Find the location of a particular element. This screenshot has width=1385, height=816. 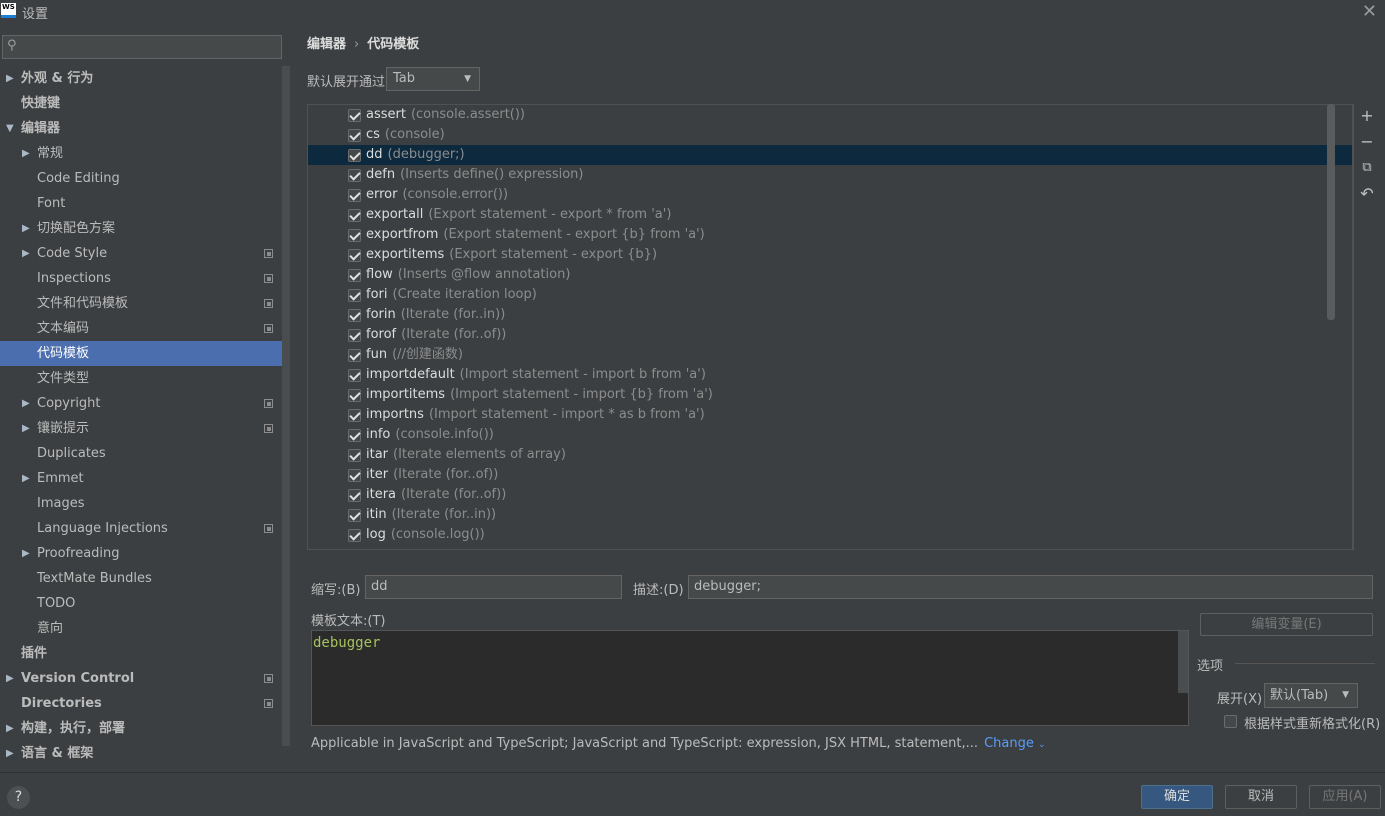

template-row: iter (Iterate (for..of)) is located at coordinates (830, 475).